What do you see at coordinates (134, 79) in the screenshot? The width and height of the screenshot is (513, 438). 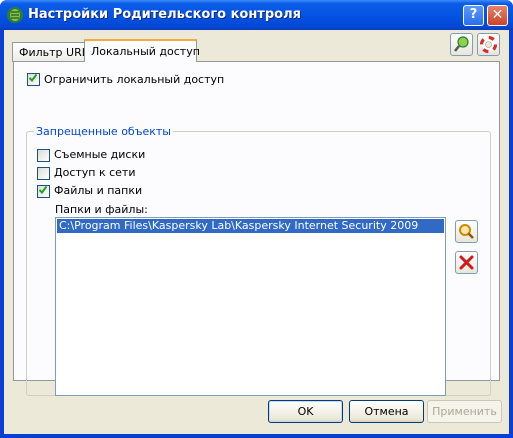 I see `restrict-label: Ограничить локальный доступ` at bounding box center [134, 79].